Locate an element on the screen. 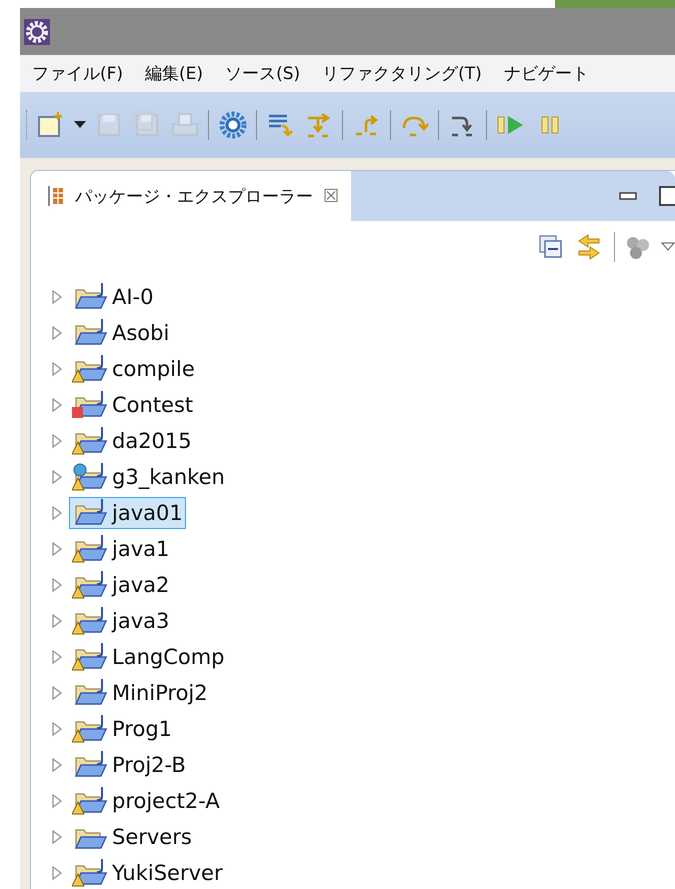  circles-icon is located at coordinates (638, 247).